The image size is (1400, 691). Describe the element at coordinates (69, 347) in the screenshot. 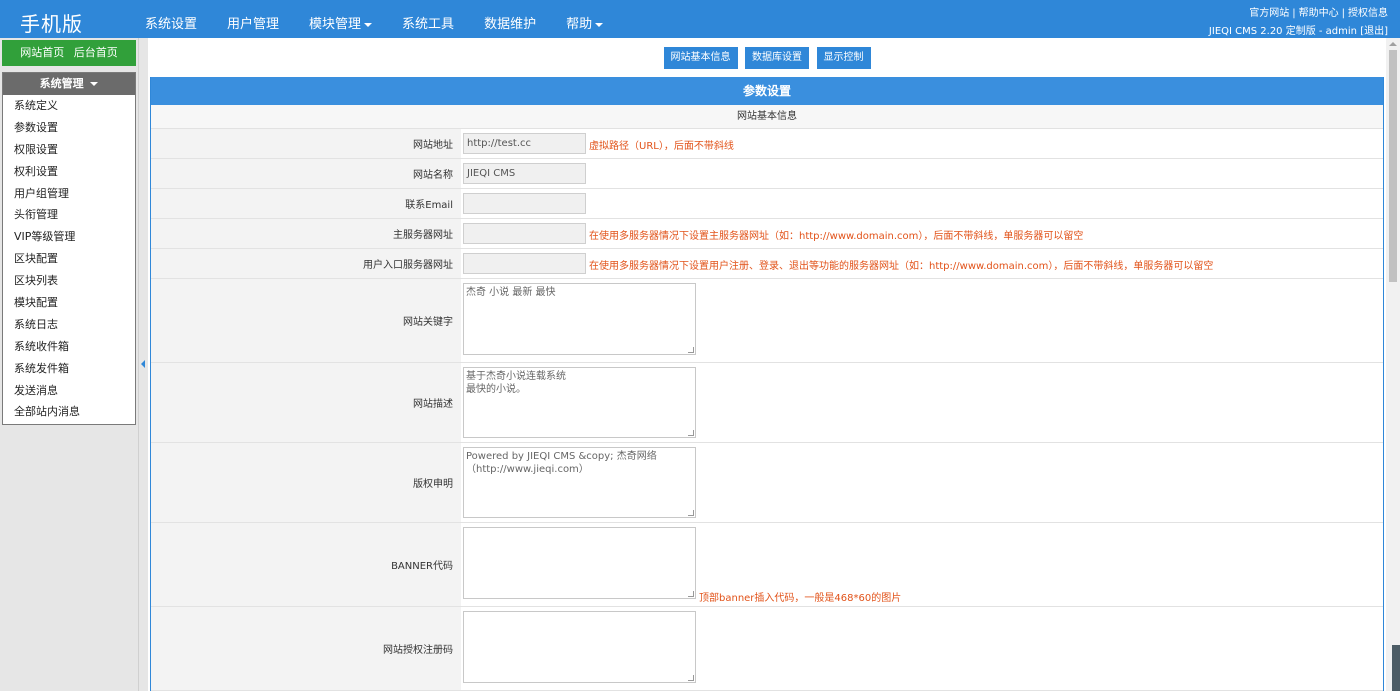

I see `sidebar-item-system-inbox: 系统收件箱` at that location.